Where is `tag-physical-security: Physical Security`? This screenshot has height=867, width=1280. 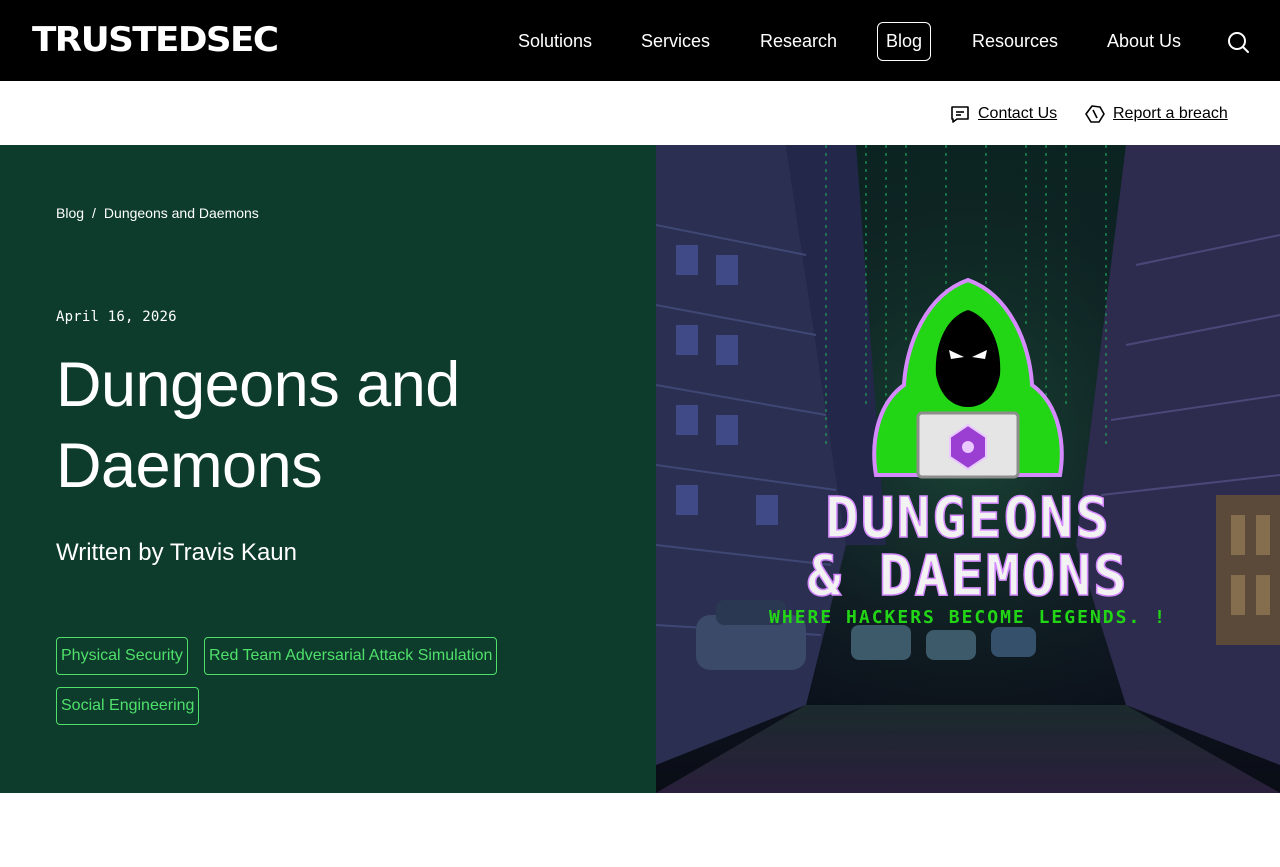 tag-physical-security: Physical Security is located at coordinates (122, 656).